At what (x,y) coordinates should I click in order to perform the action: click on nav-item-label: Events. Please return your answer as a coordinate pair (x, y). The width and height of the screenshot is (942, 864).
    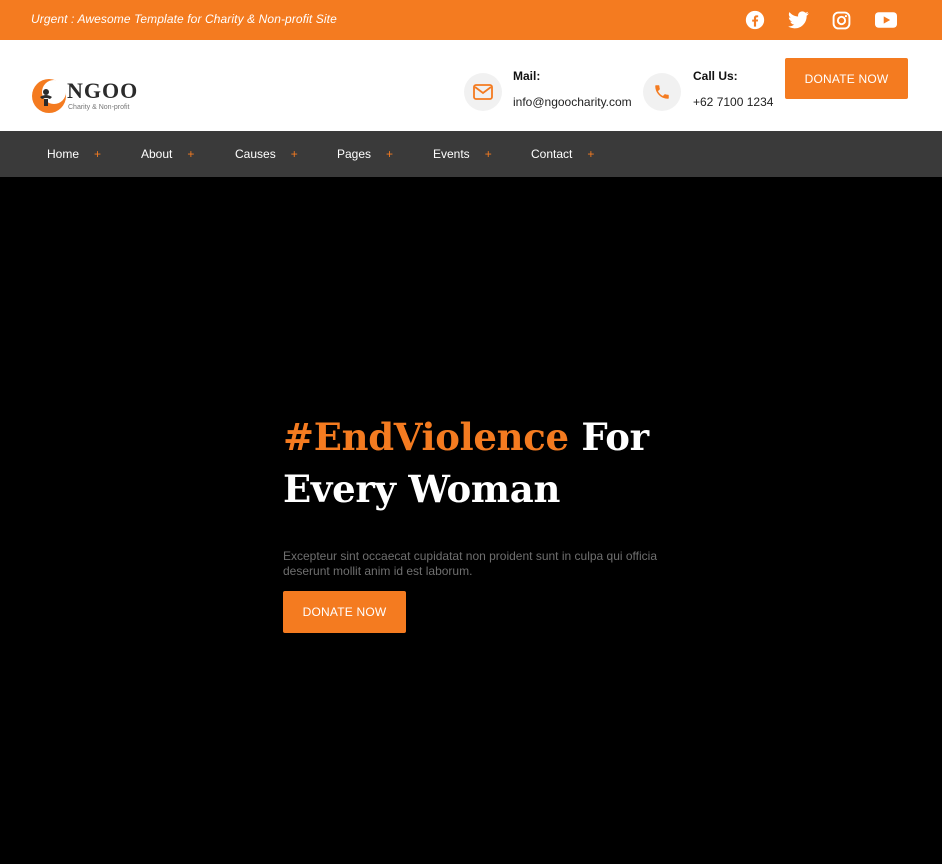
    Looking at the image, I should click on (451, 154).